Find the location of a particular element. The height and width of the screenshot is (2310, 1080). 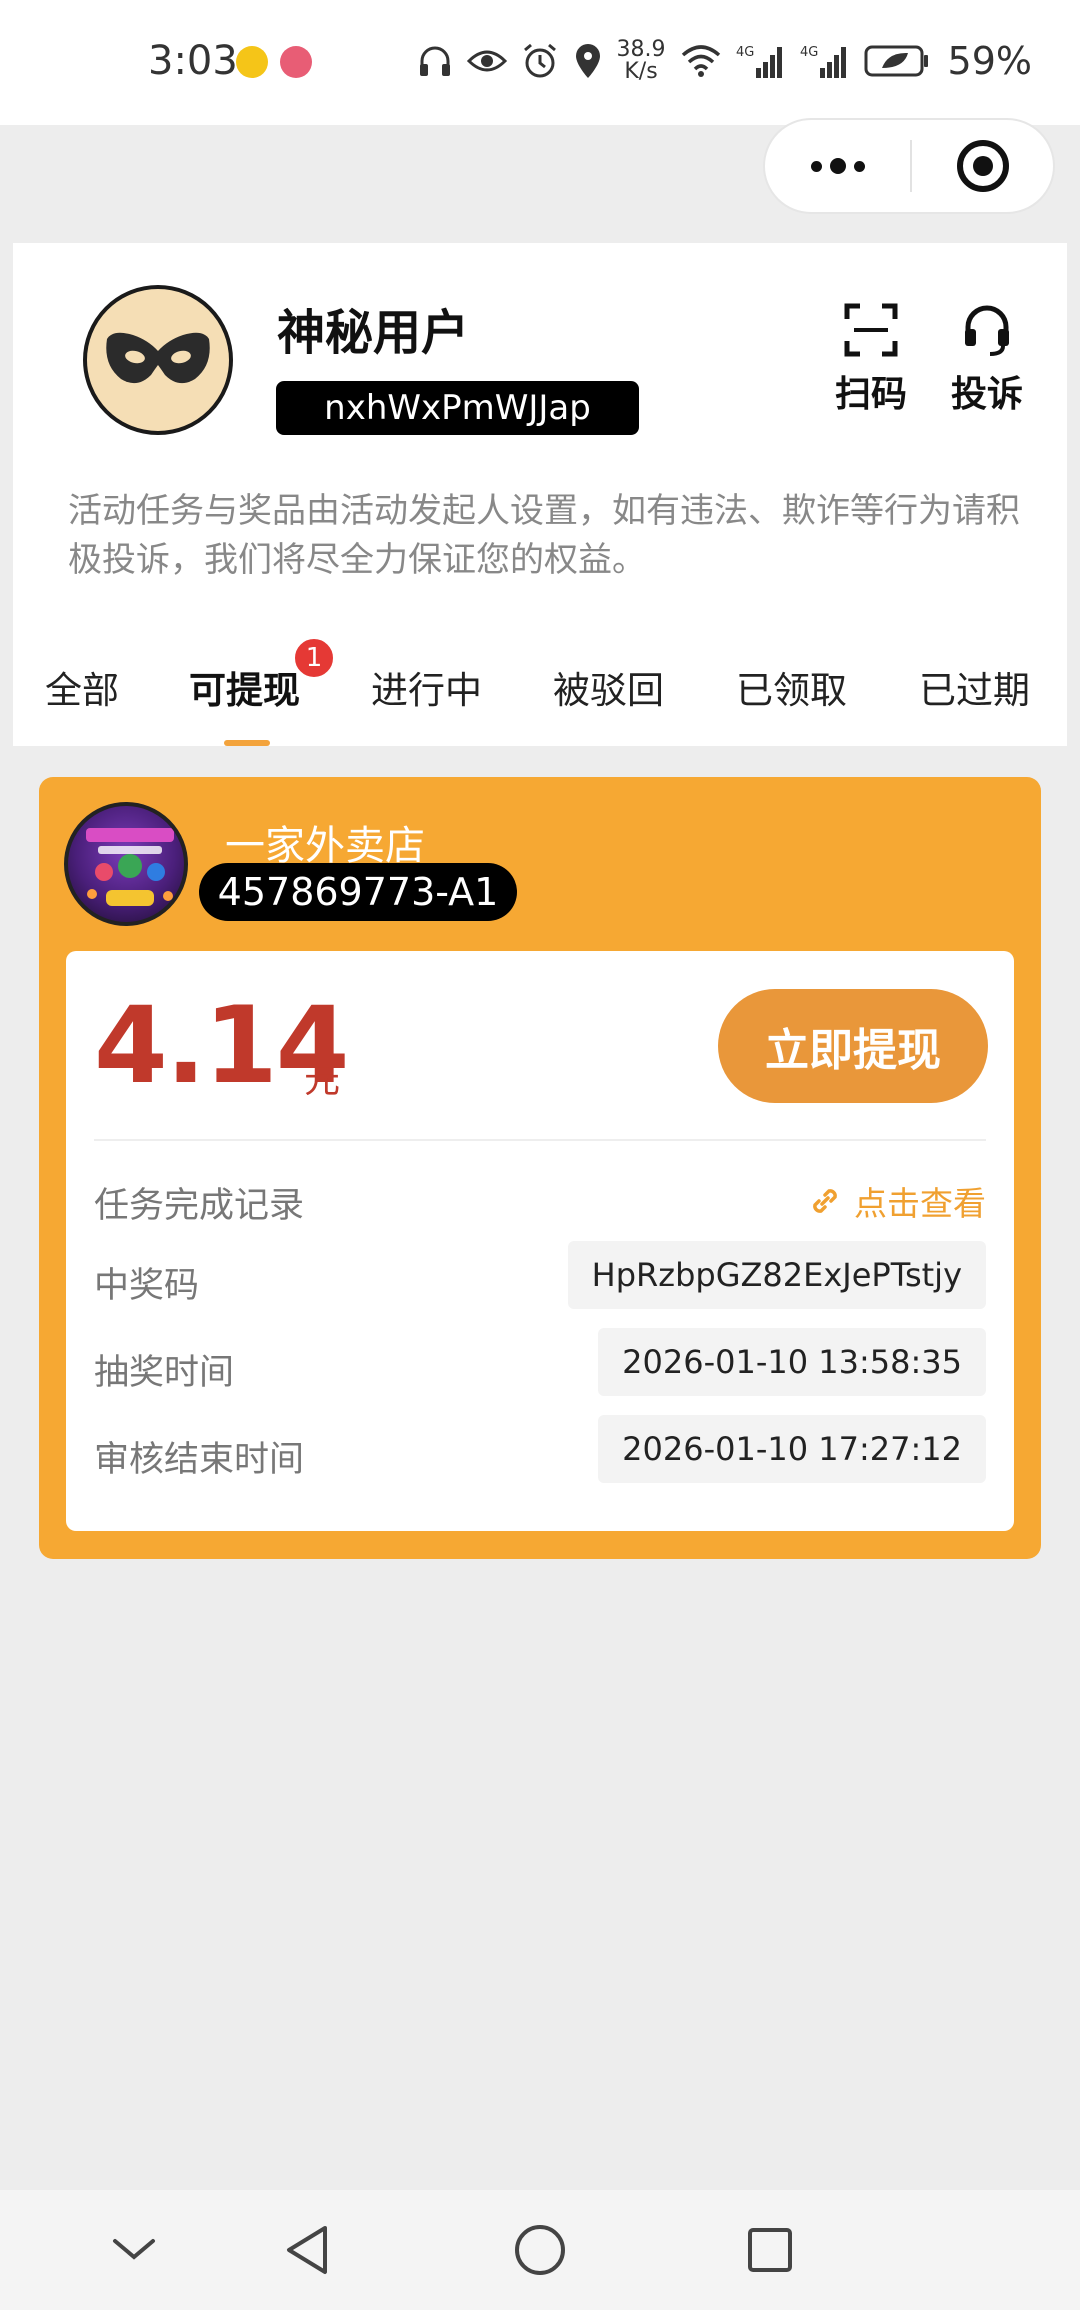

complain-label: 投诉 is located at coordinates (986, 394).